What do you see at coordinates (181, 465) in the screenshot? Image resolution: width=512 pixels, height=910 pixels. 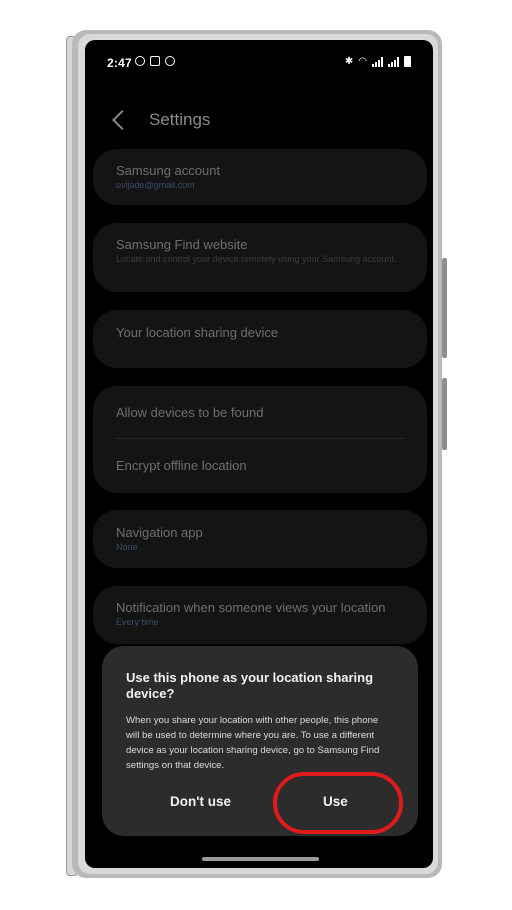 I see `encrypt-title: Encrypt offline location` at bounding box center [181, 465].